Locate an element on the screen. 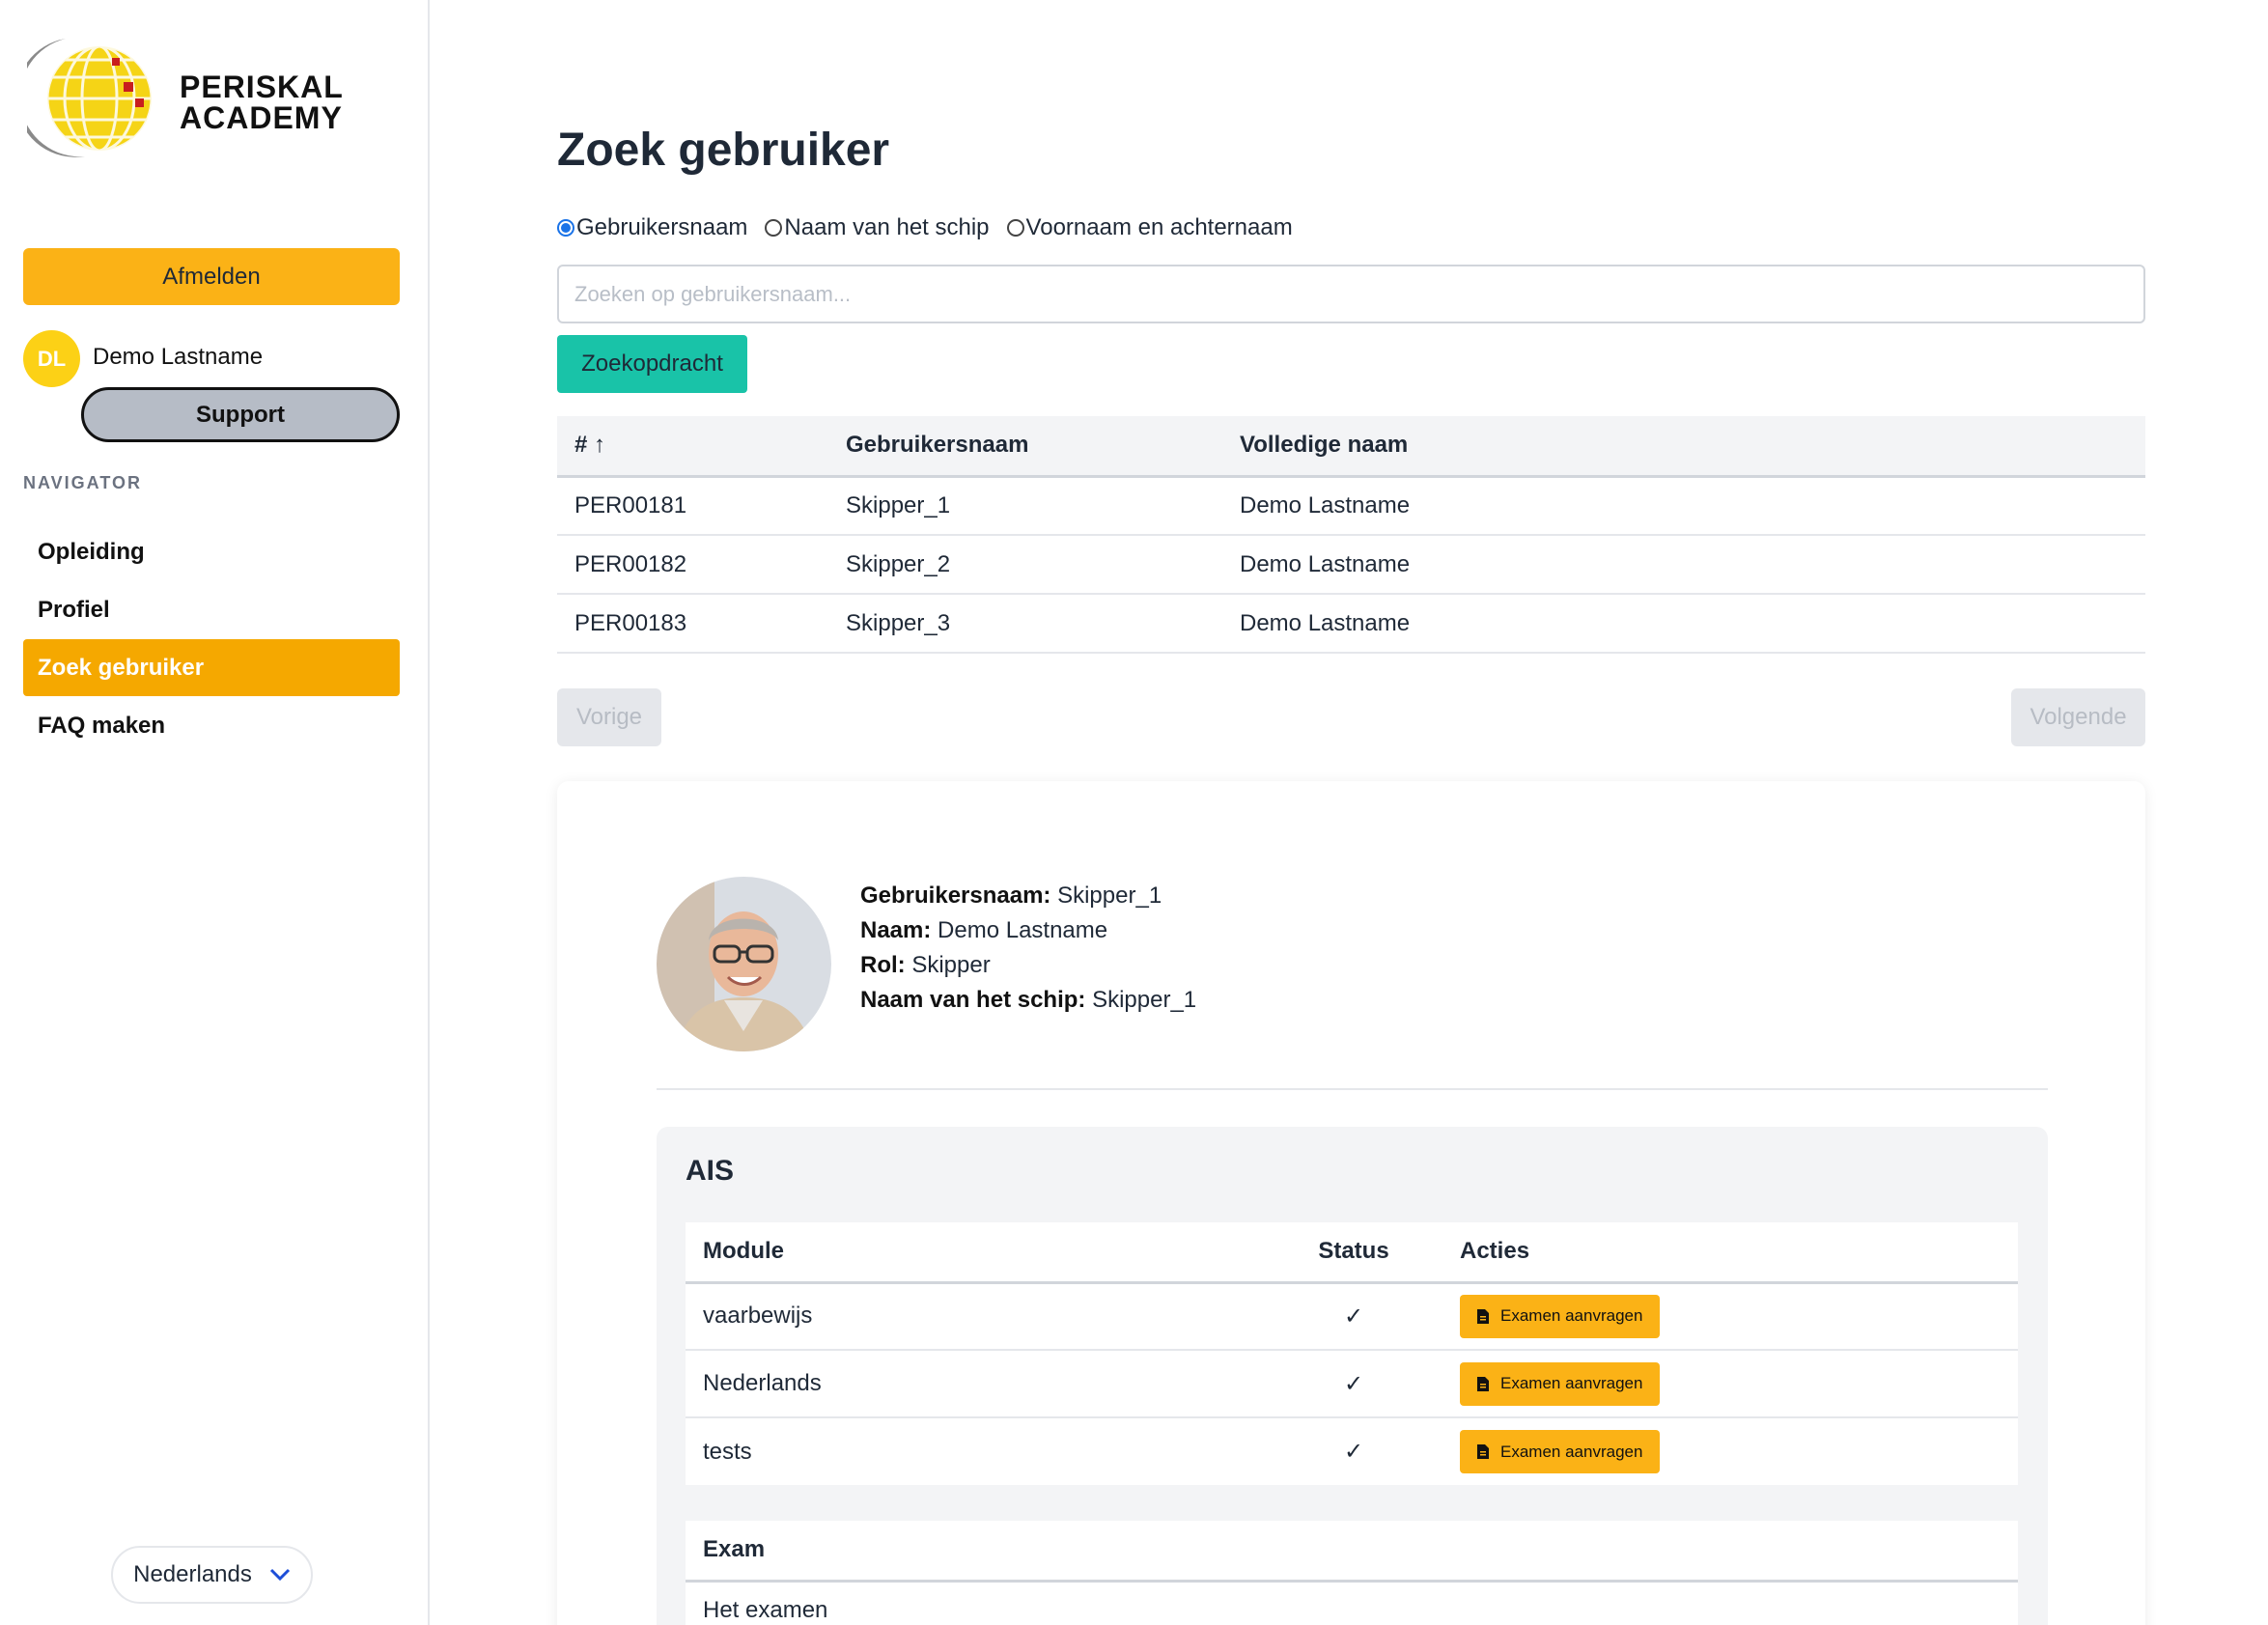 Image resolution: width=2268 pixels, height=1625 pixels. next-page-button: Volgende is located at coordinates (2078, 717).